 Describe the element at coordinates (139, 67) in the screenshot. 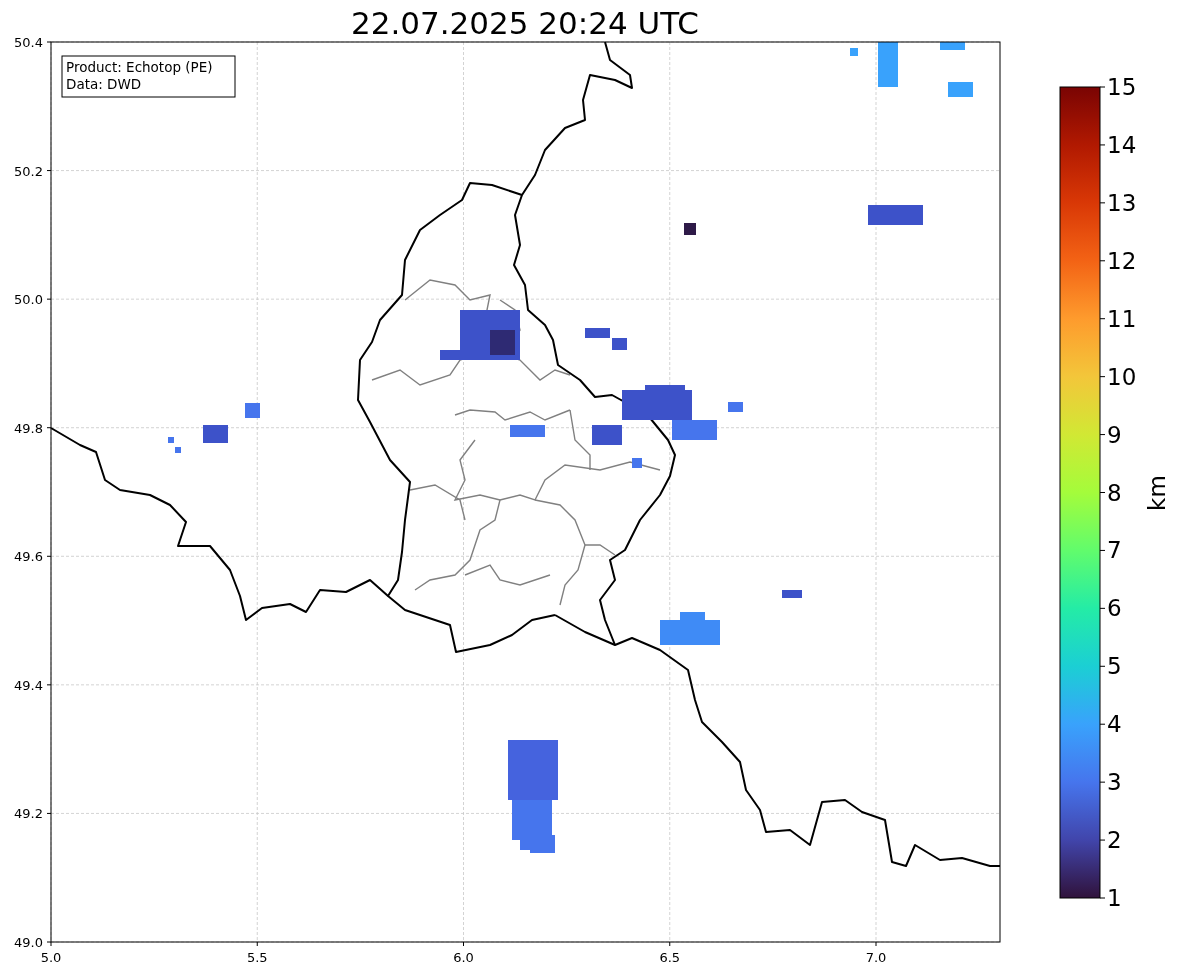

I see `legend-text: Product: Echotop (PE)` at that location.